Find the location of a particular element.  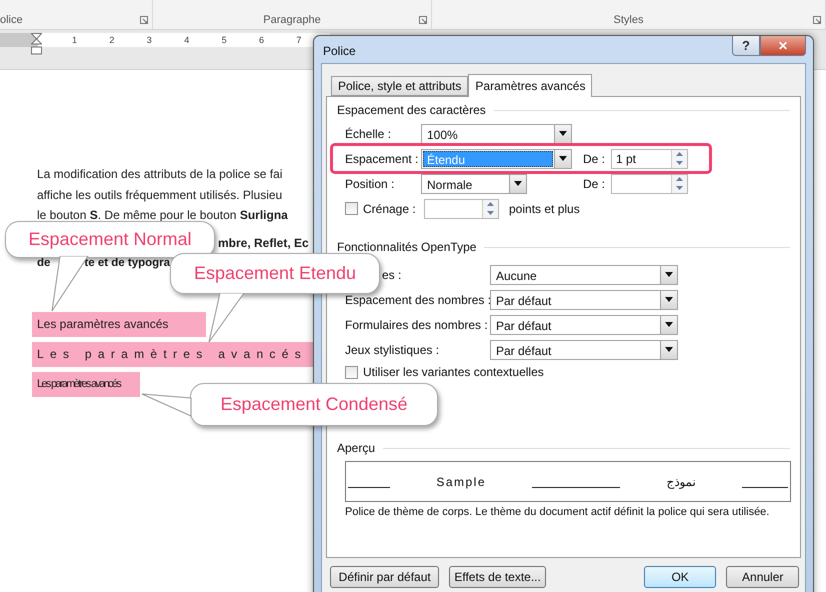

field-label: Jeux stylistiques : is located at coordinates (392, 349).